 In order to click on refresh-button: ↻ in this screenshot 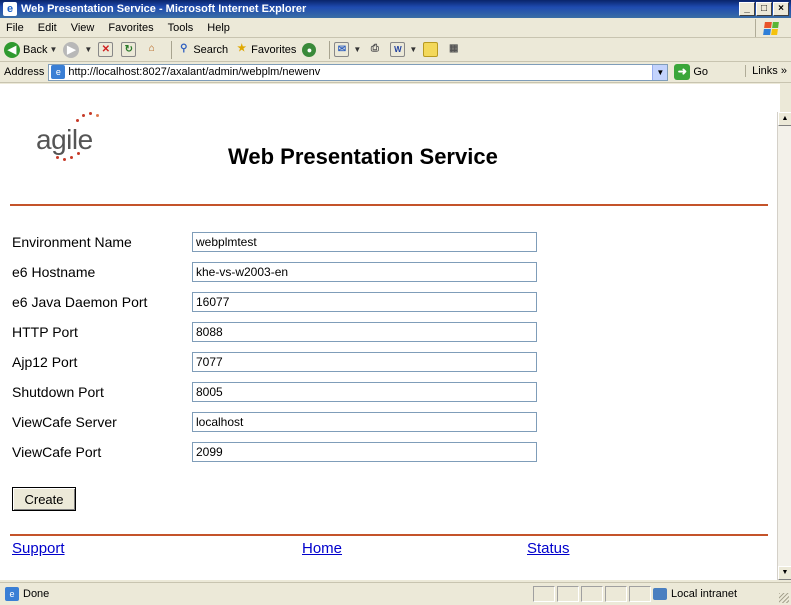, I will do `click(129, 49)`.